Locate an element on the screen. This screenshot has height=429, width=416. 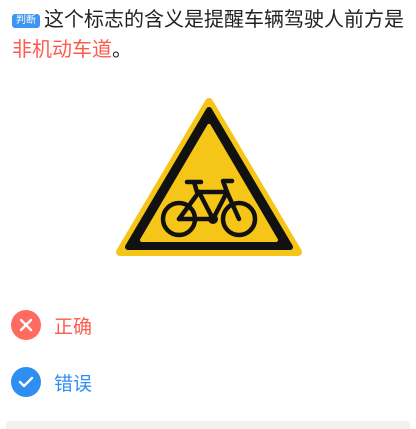
question-text-end: 。 is located at coordinates (122, 49).